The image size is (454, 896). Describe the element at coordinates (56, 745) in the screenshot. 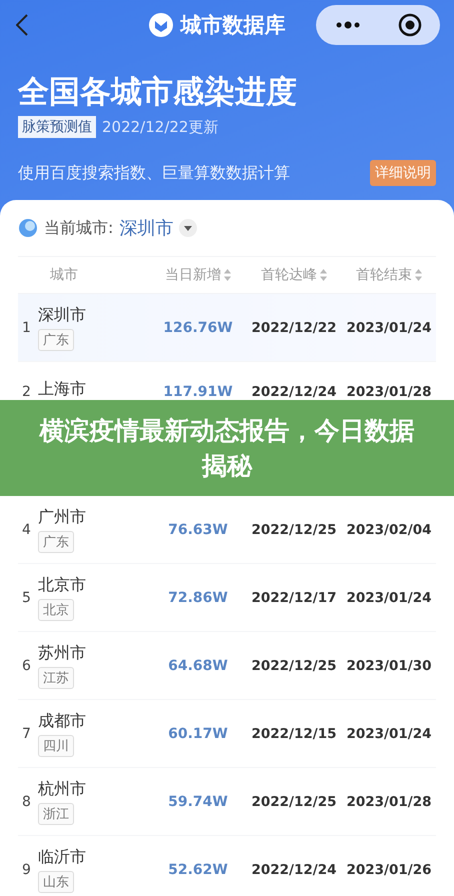

I see `province-tag: 四川` at that location.